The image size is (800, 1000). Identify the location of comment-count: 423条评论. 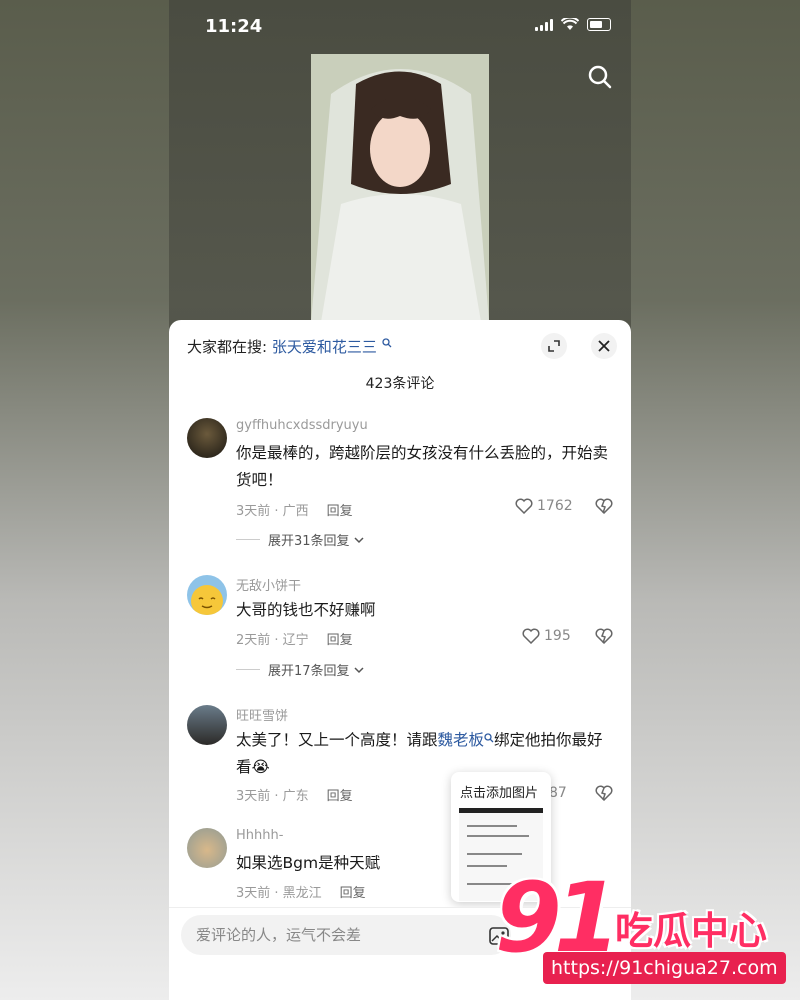
(400, 384).